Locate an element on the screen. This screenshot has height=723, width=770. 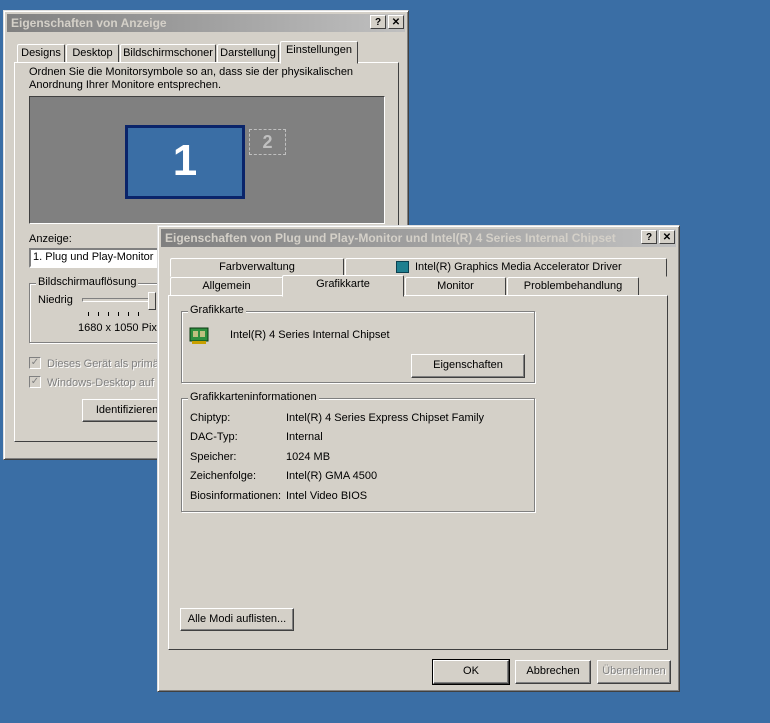
monitor-arrangement-area: 1 2 is located at coordinates (207, 160).